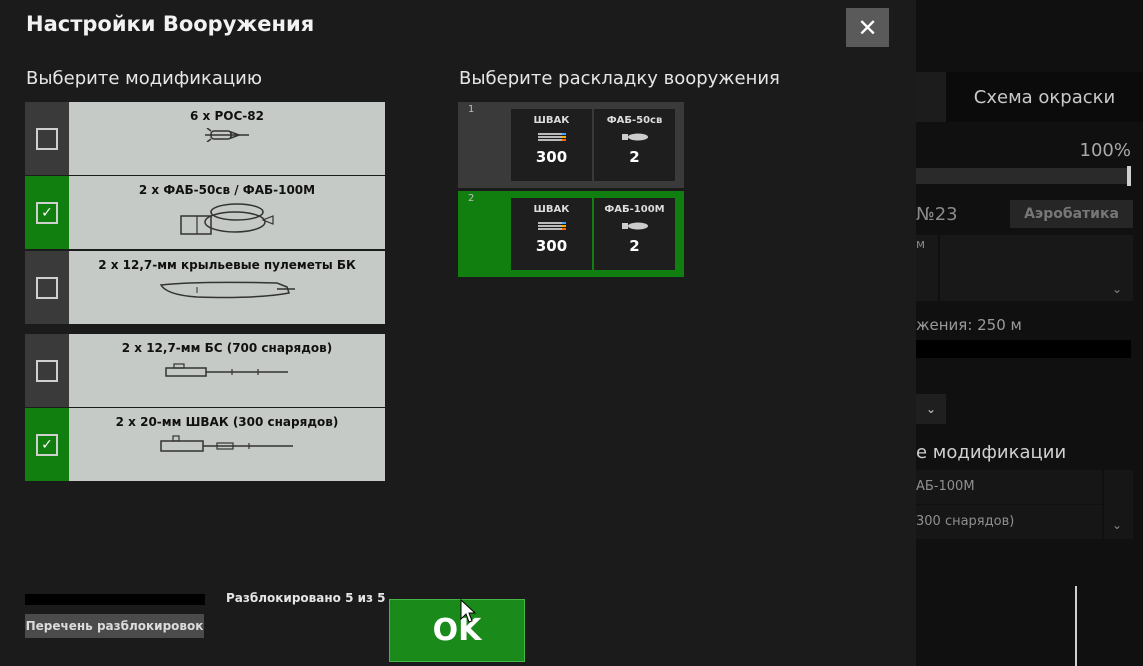  Describe the element at coordinates (1129, 176) in the screenshot. I see `background-slider-knob` at that location.